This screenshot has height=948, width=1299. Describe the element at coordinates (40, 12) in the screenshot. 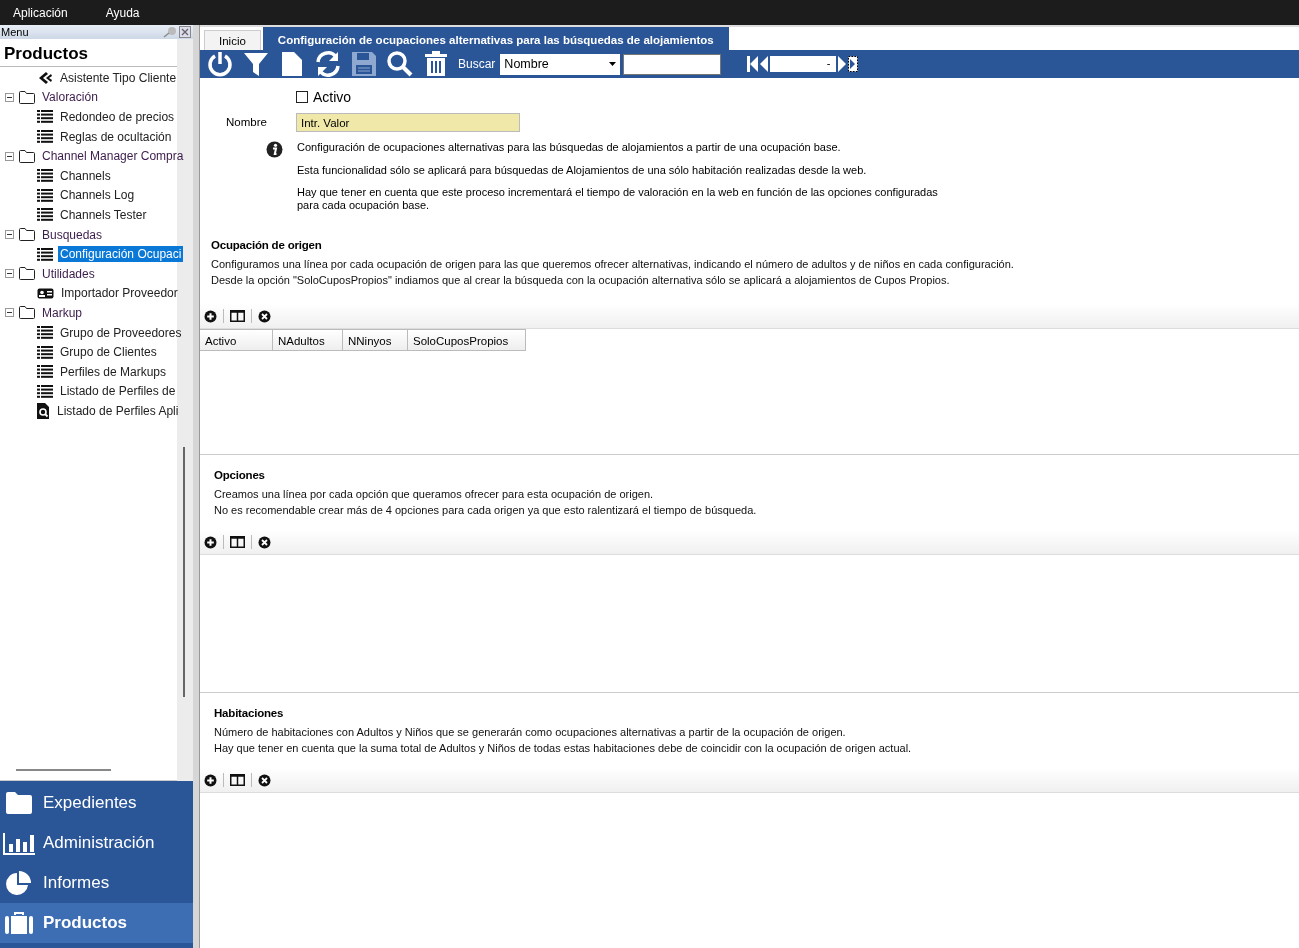

I see `menu-item: Aplicación` at that location.